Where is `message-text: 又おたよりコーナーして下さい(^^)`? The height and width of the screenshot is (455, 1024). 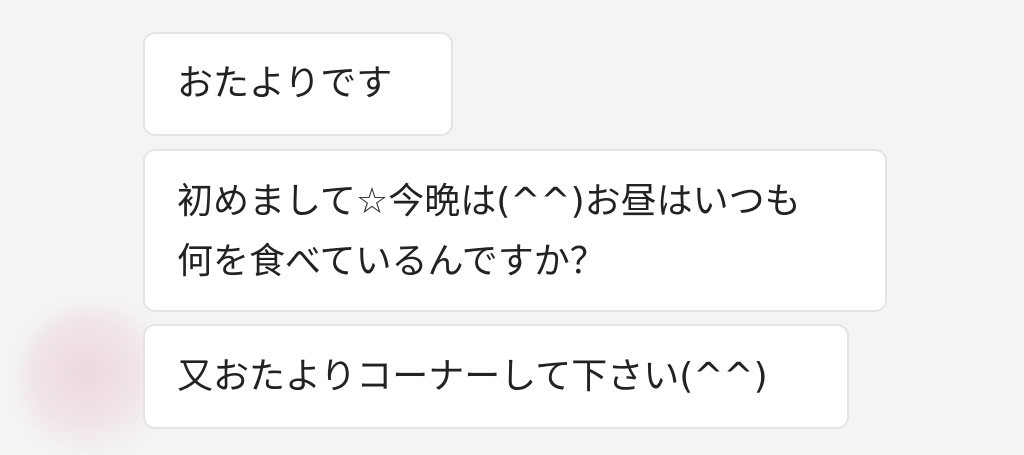
message-text: 又おたよりコーナーして下さい(^^) is located at coordinates (472, 376).